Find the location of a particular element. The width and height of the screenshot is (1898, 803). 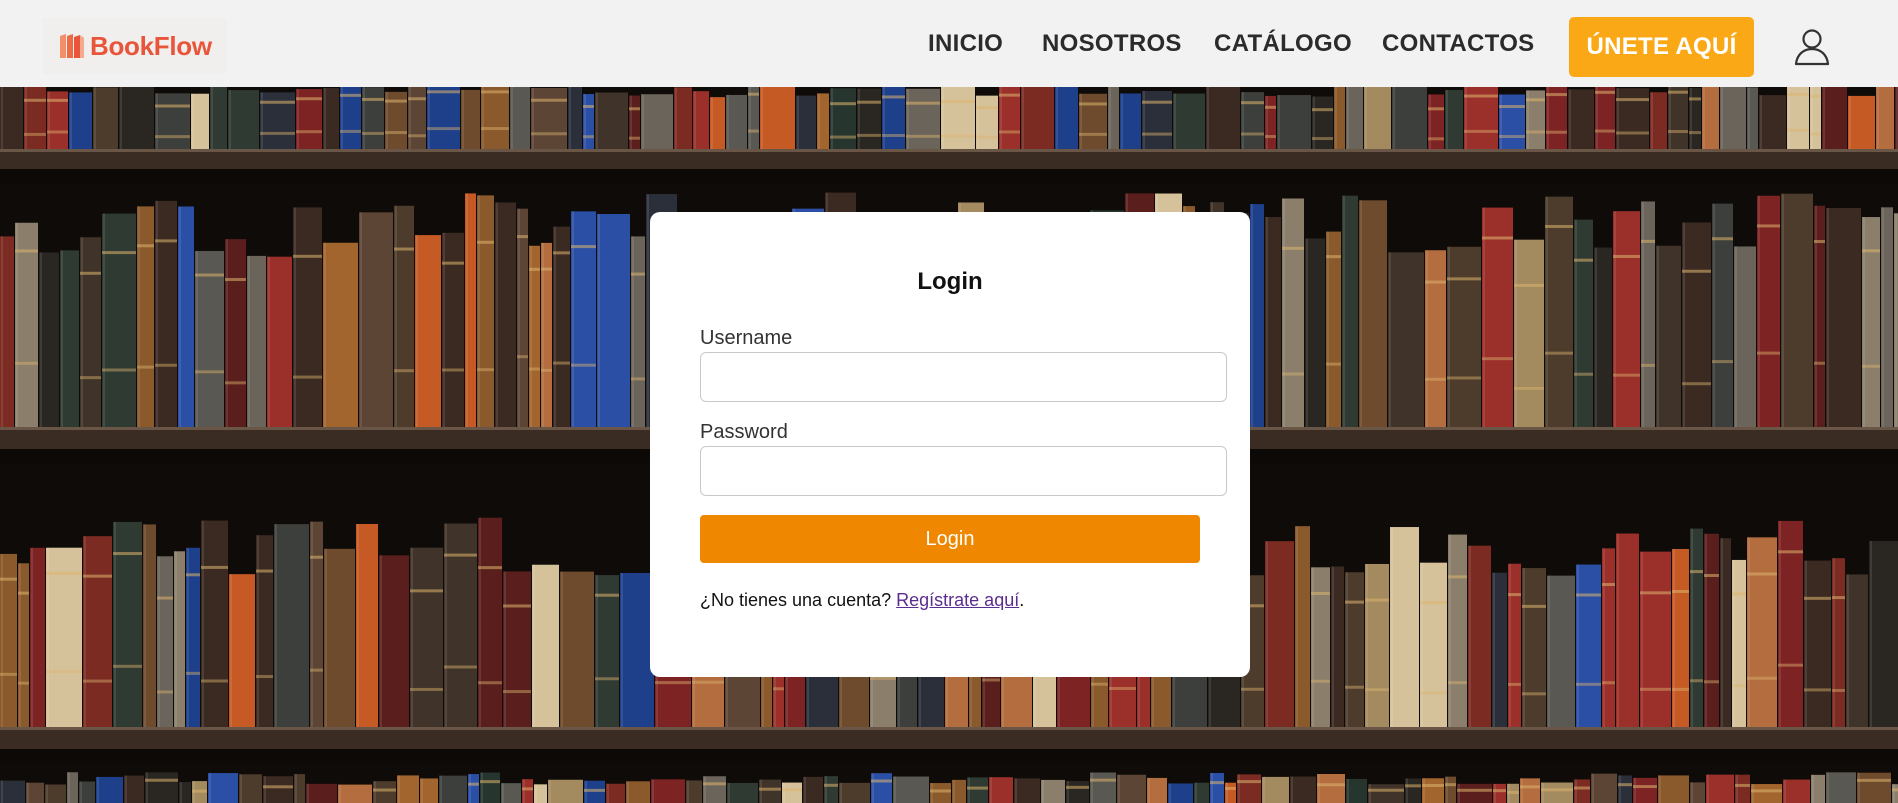

join-button: ÚNETE AQUÍ is located at coordinates (1661, 47).